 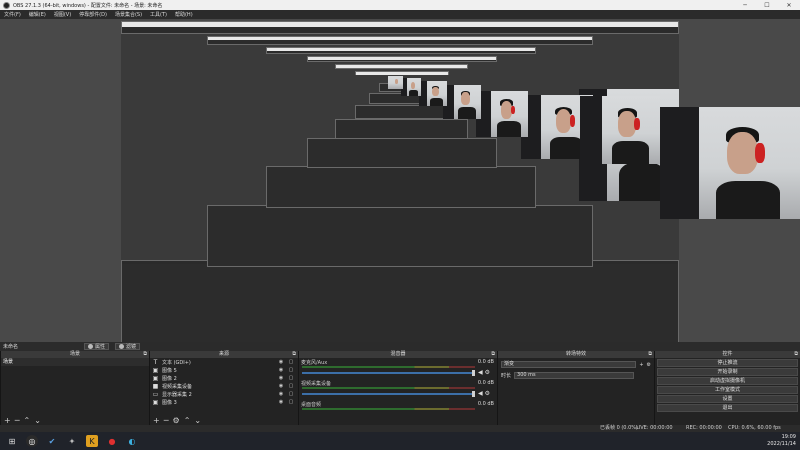 I want to click on transition-select-row: 渐变 + ⚙, so click(x=576, y=364).